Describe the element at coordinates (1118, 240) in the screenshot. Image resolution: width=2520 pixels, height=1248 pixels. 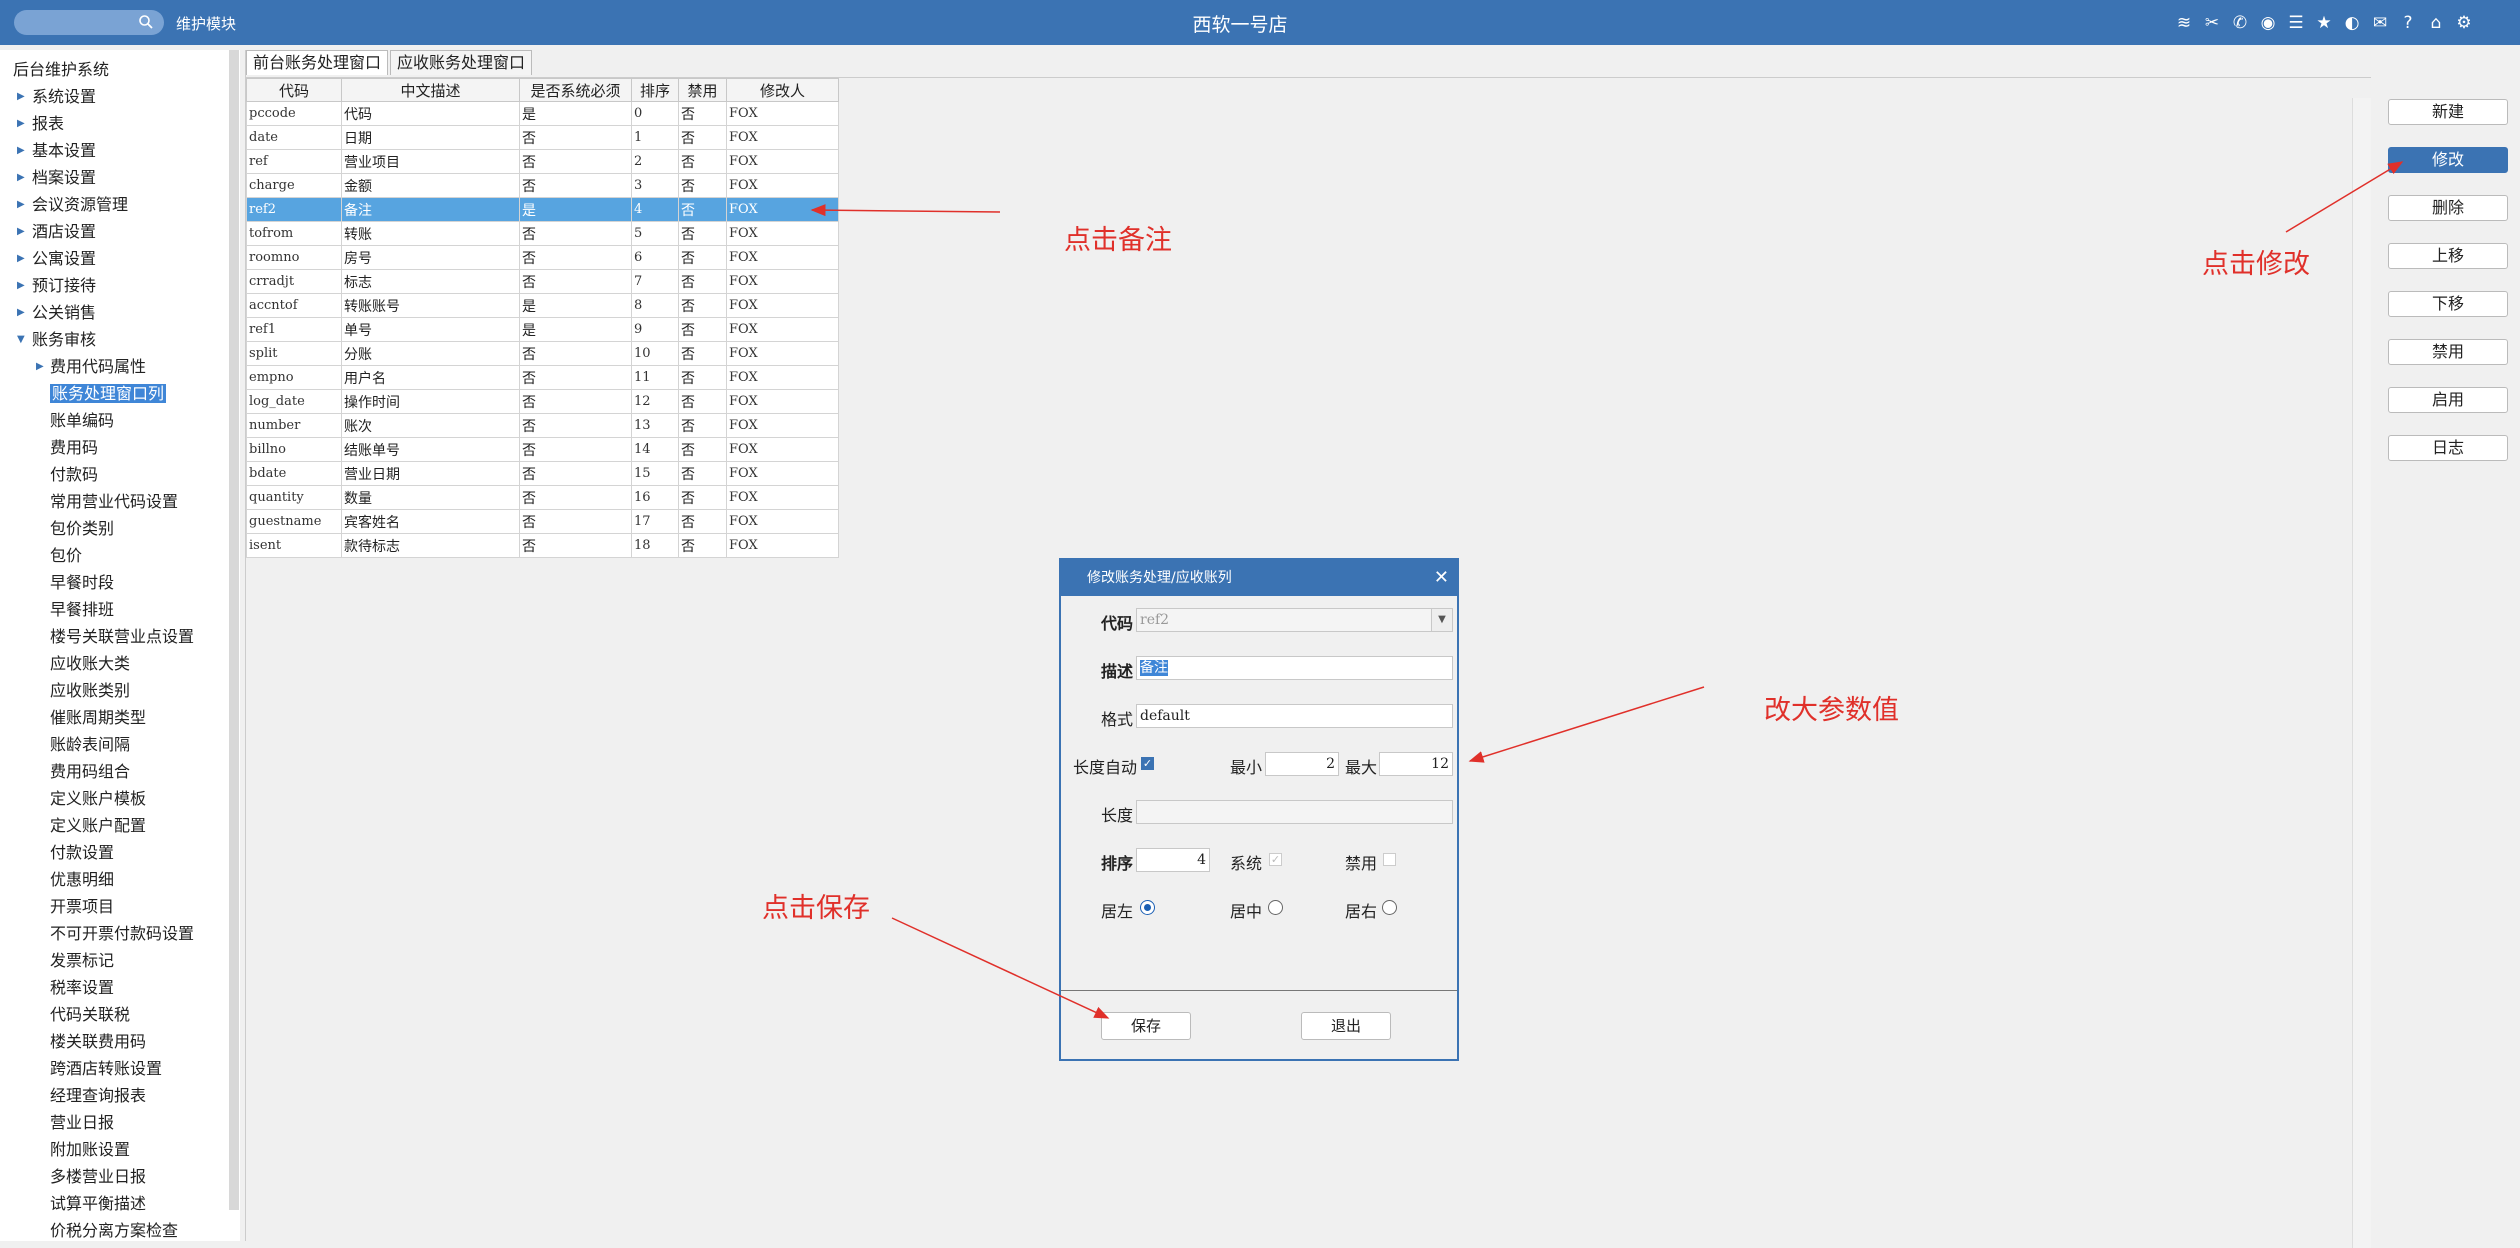
I see `annotation-click-remark: 点击备注` at that location.